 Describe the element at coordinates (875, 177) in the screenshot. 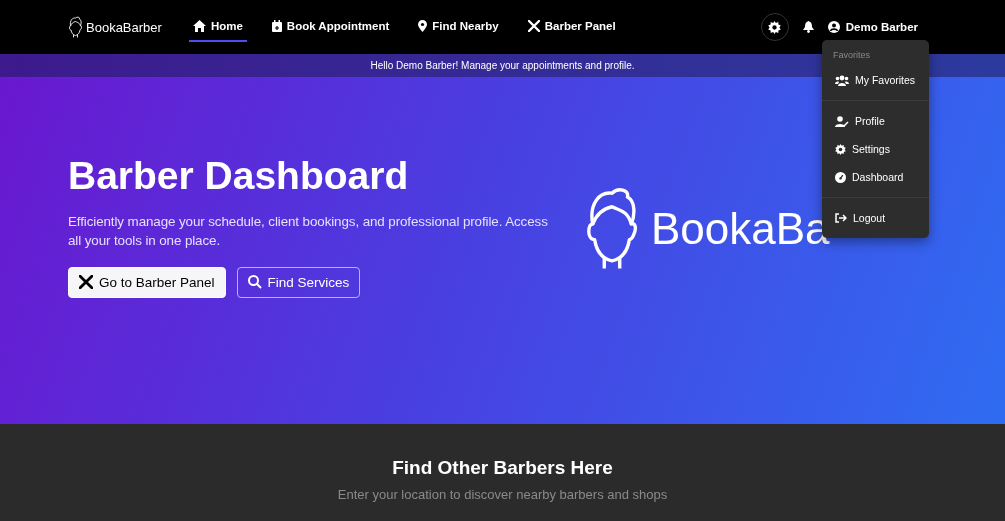

I see `menu-item: Dashboard` at that location.